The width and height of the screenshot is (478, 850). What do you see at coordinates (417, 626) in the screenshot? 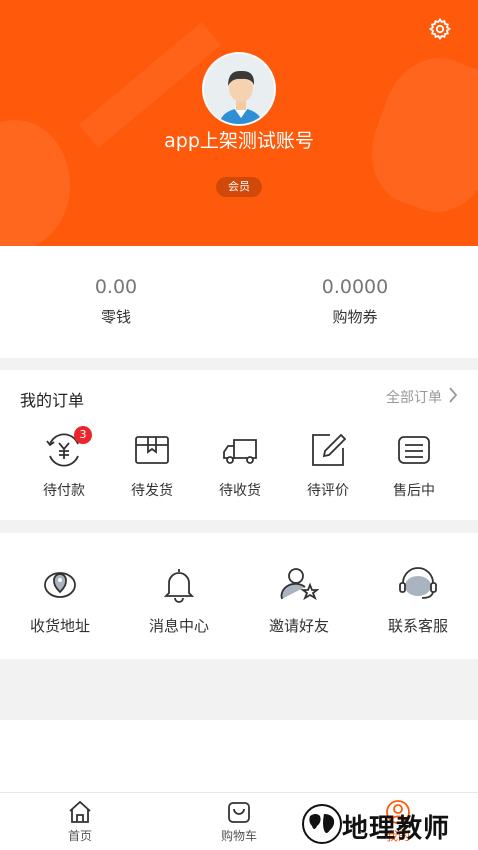
I see `service-customer-support-label: 联系客服` at bounding box center [417, 626].